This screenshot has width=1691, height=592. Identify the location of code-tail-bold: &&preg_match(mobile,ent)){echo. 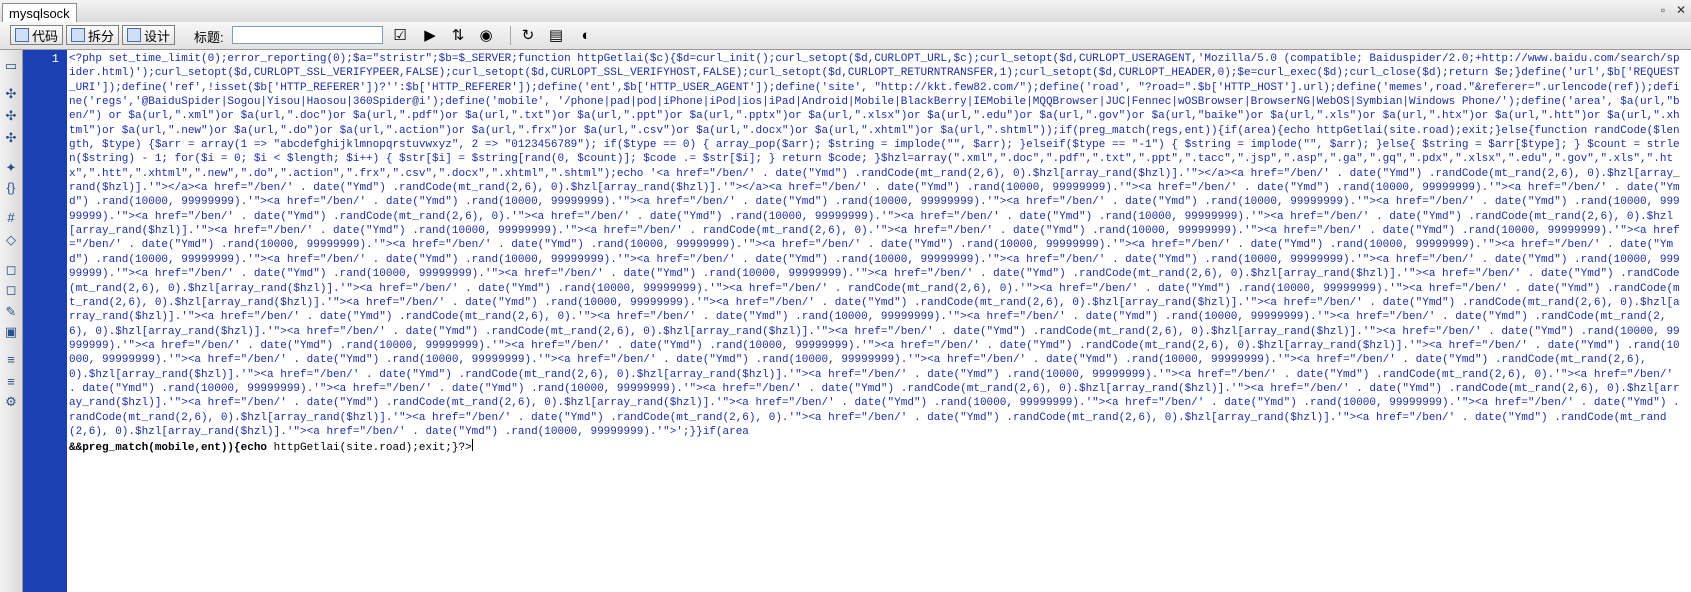
(168, 448).